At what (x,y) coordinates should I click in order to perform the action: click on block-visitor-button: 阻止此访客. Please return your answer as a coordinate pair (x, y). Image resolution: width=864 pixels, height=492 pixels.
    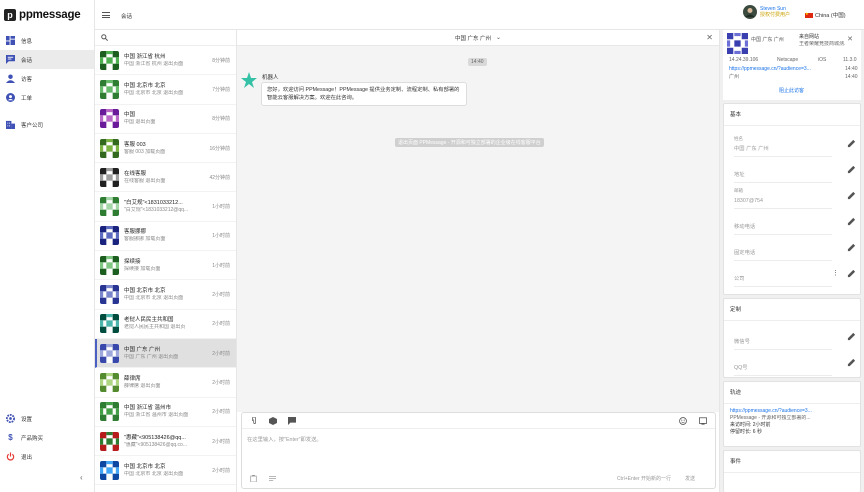
    Looking at the image, I should click on (791, 91).